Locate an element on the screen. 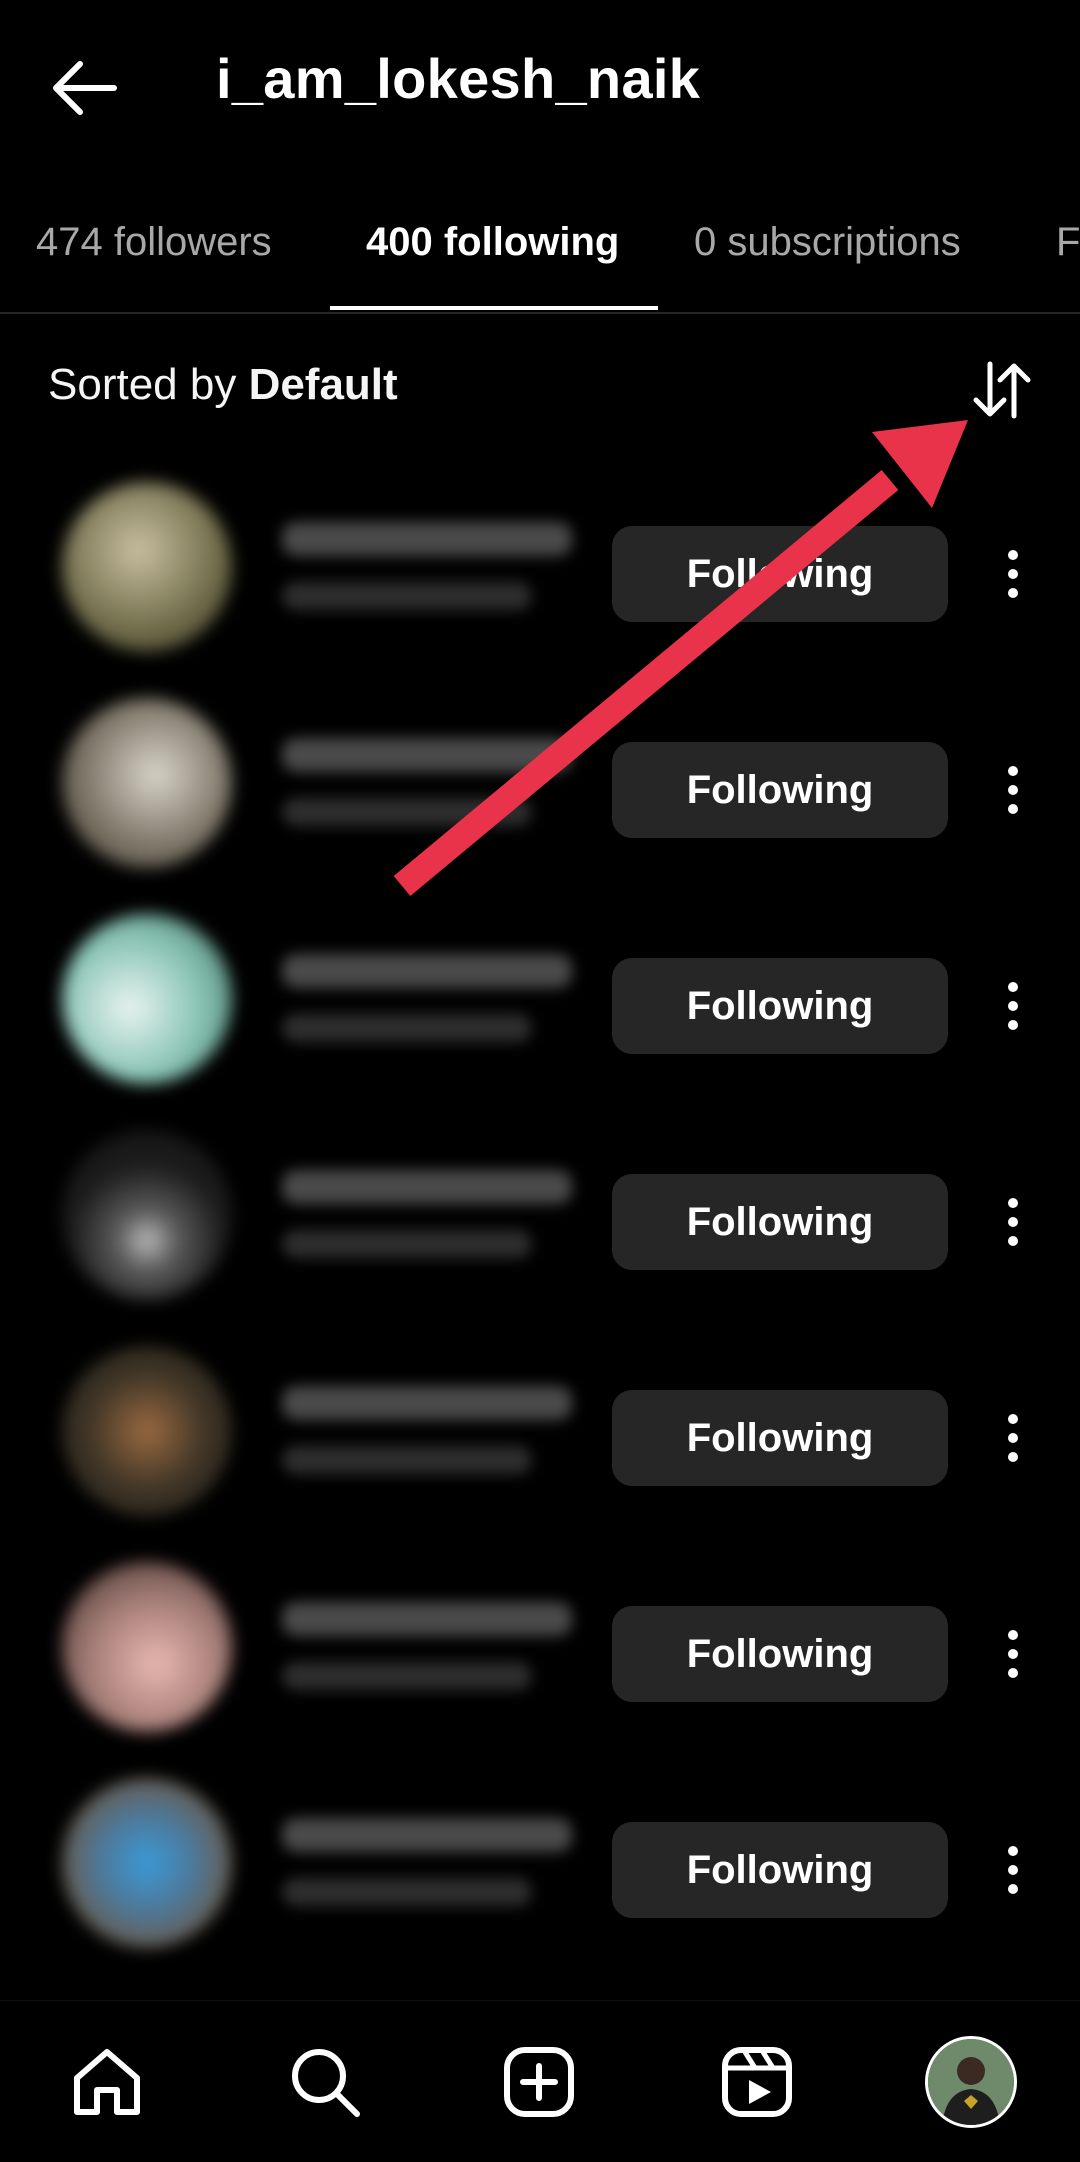  back-button is located at coordinates (84, 88).